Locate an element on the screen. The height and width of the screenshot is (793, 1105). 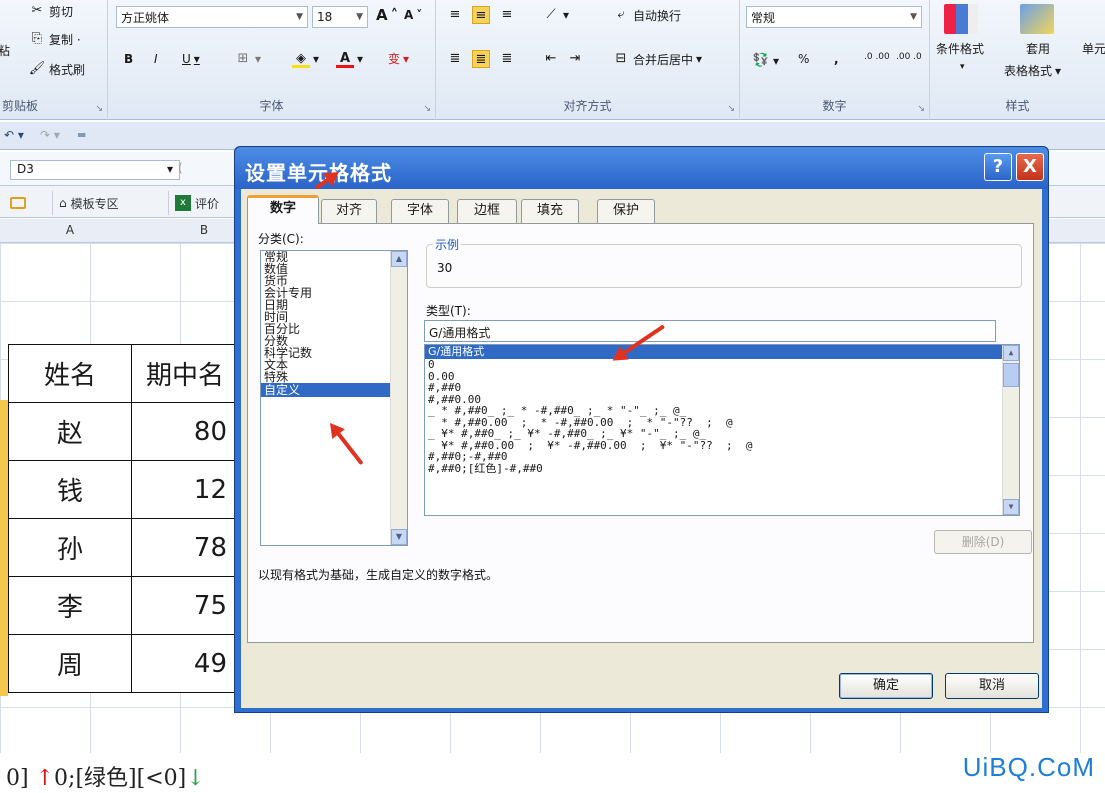
column-header-a: A is located at coordinates (70, 230).